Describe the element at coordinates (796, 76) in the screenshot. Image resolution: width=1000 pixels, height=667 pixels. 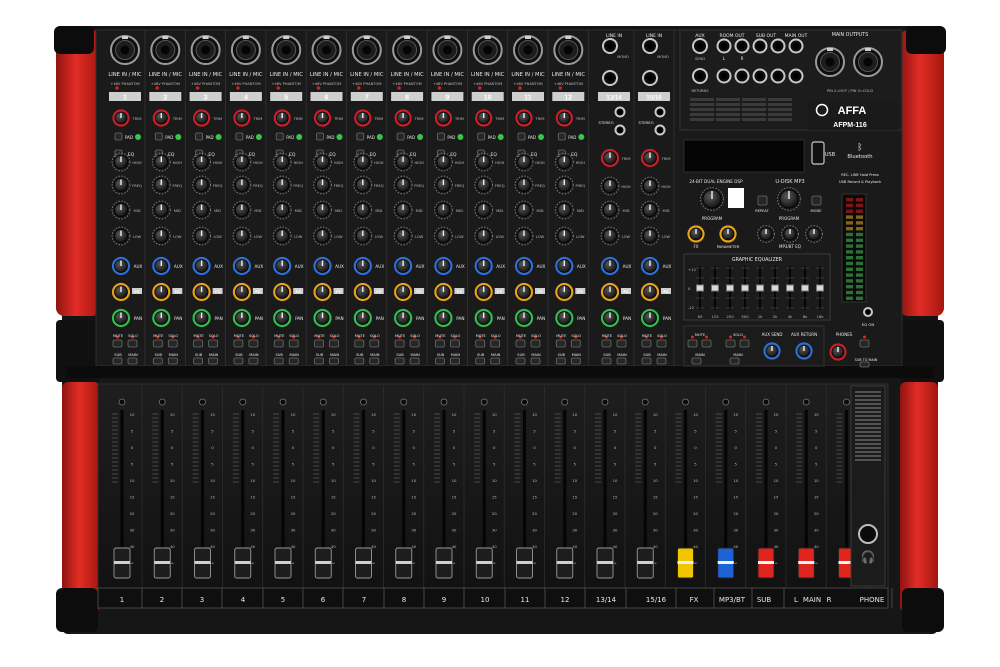
I see `main-out-right` at that location.